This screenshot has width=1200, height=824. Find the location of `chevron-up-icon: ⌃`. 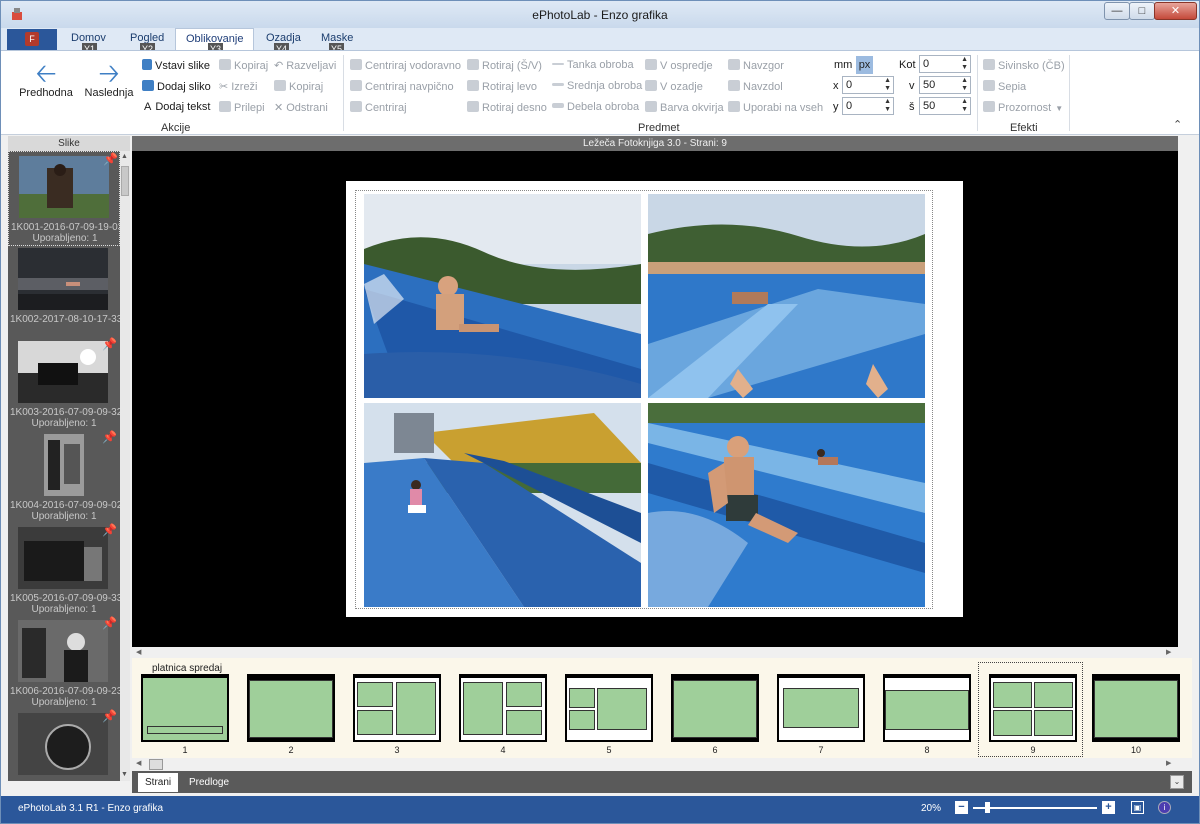

chevron-up-icon: ⌃ is located at coordinates (1177, 124).